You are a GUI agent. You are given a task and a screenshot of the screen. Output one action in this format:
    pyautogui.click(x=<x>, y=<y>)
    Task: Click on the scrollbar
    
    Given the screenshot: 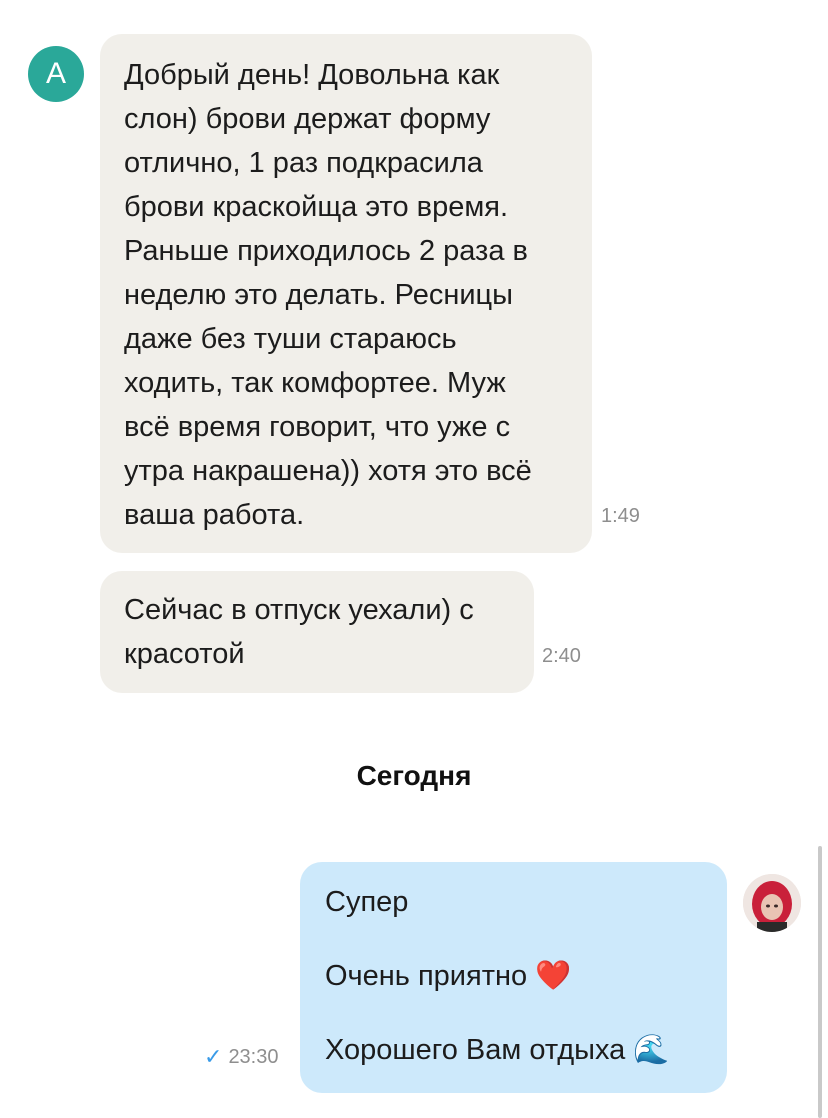 What is the action you would take?
    pyautogui.click(x=820, y=982)
    